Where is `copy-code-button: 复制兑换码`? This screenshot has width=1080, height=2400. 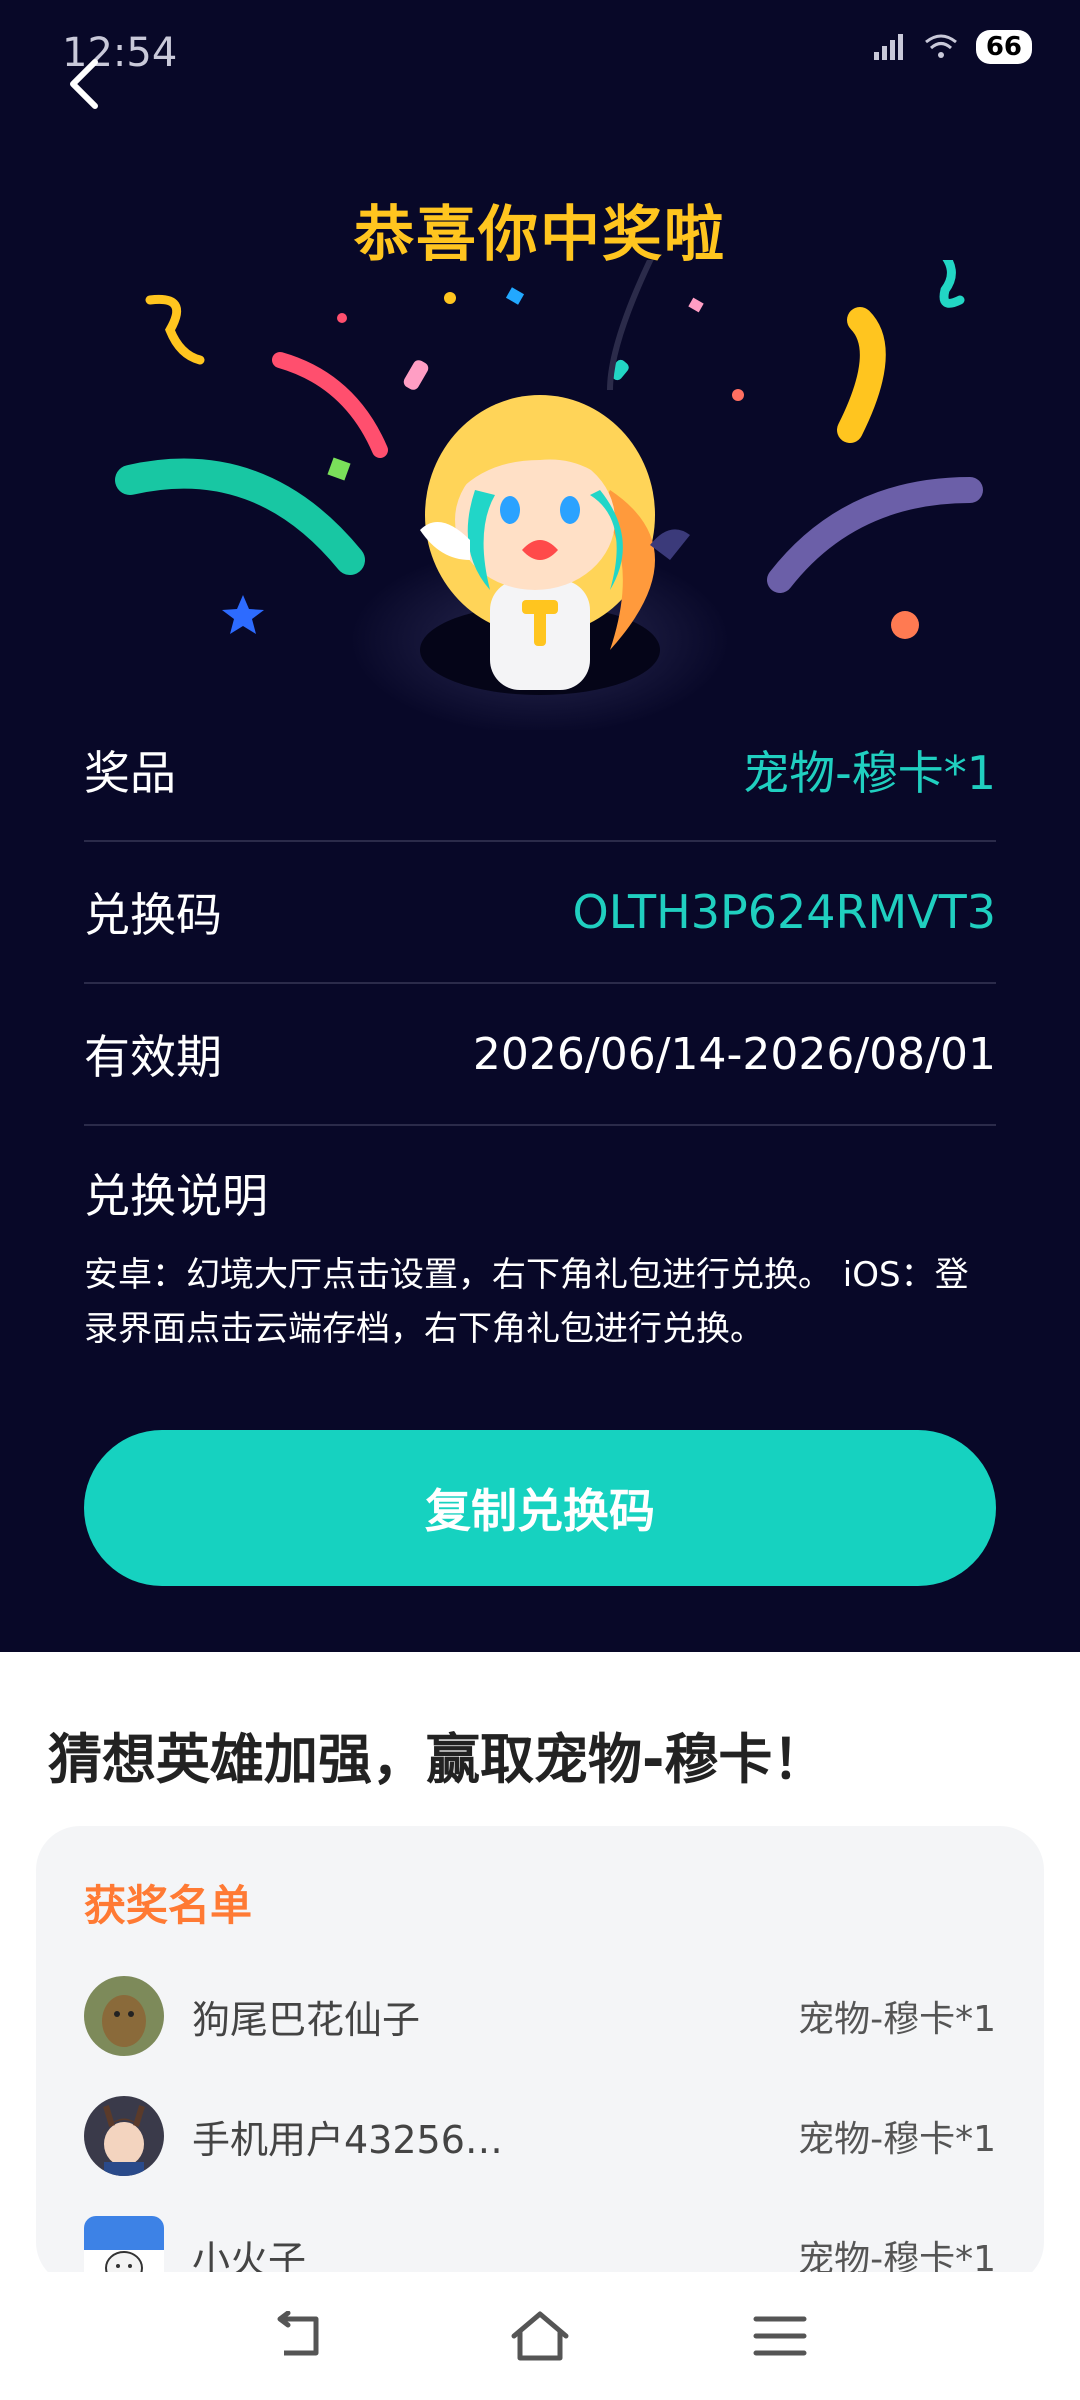
copy-code-button: 复制兑换码 is located at coordinates (540, 1508).